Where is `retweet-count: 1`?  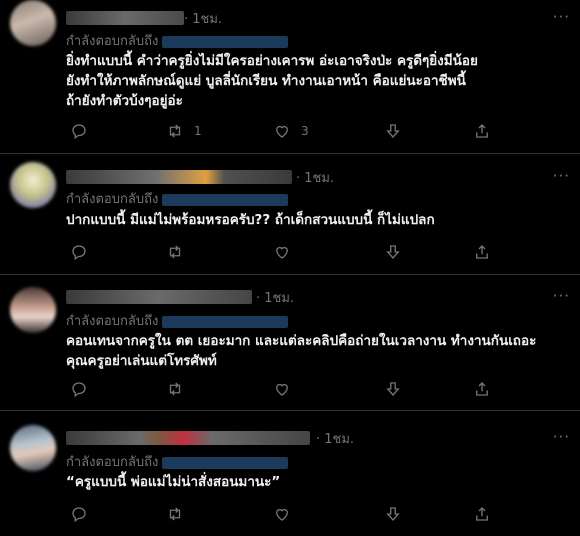 retweet-count: 1 is located at coordinates (198, 131).